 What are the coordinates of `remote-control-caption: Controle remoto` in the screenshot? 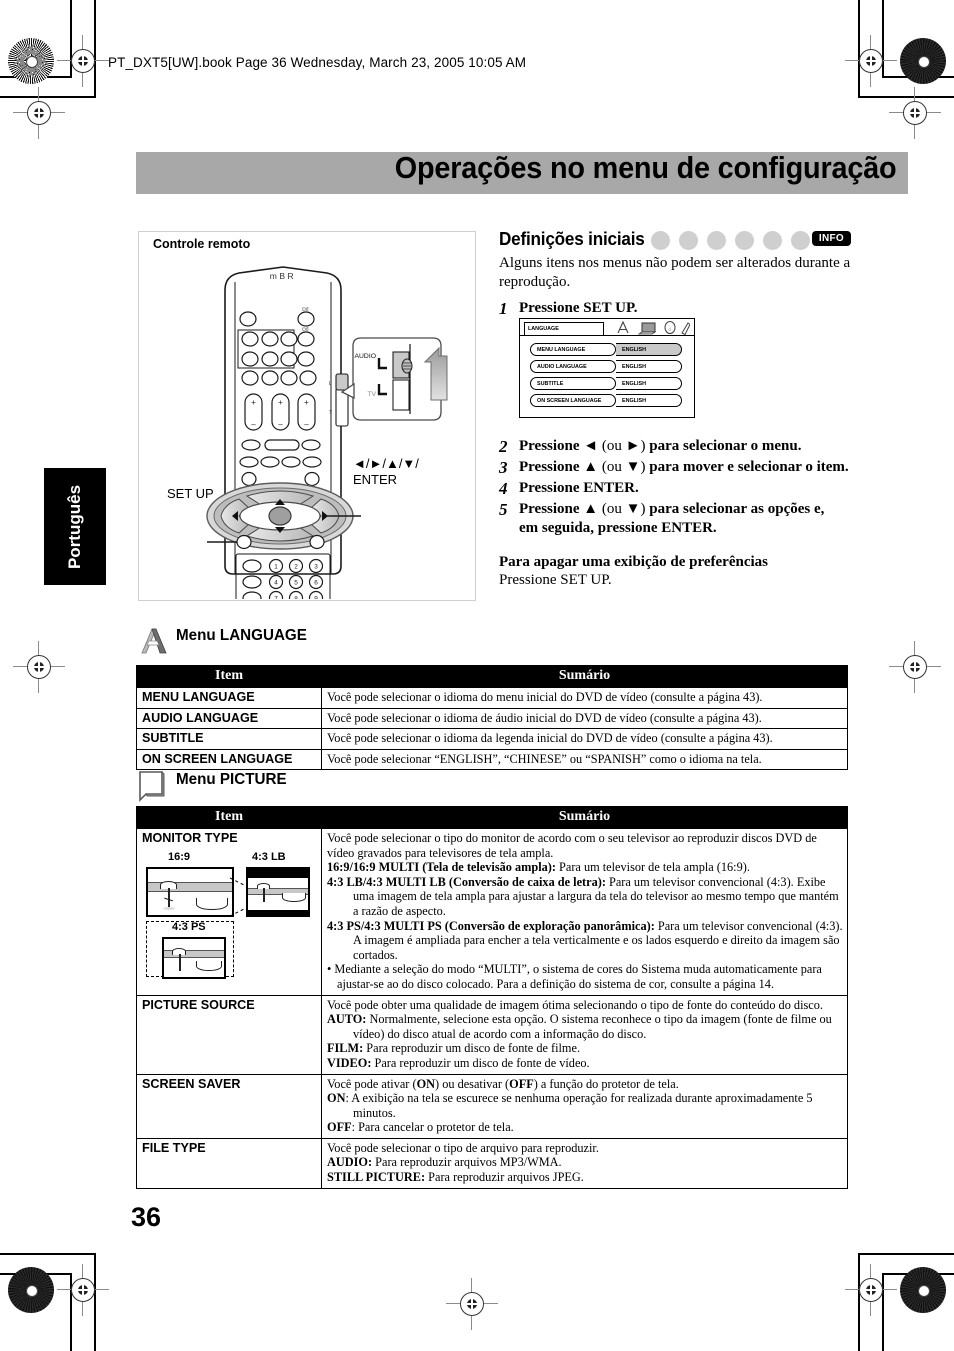 It's located at (202, 244).